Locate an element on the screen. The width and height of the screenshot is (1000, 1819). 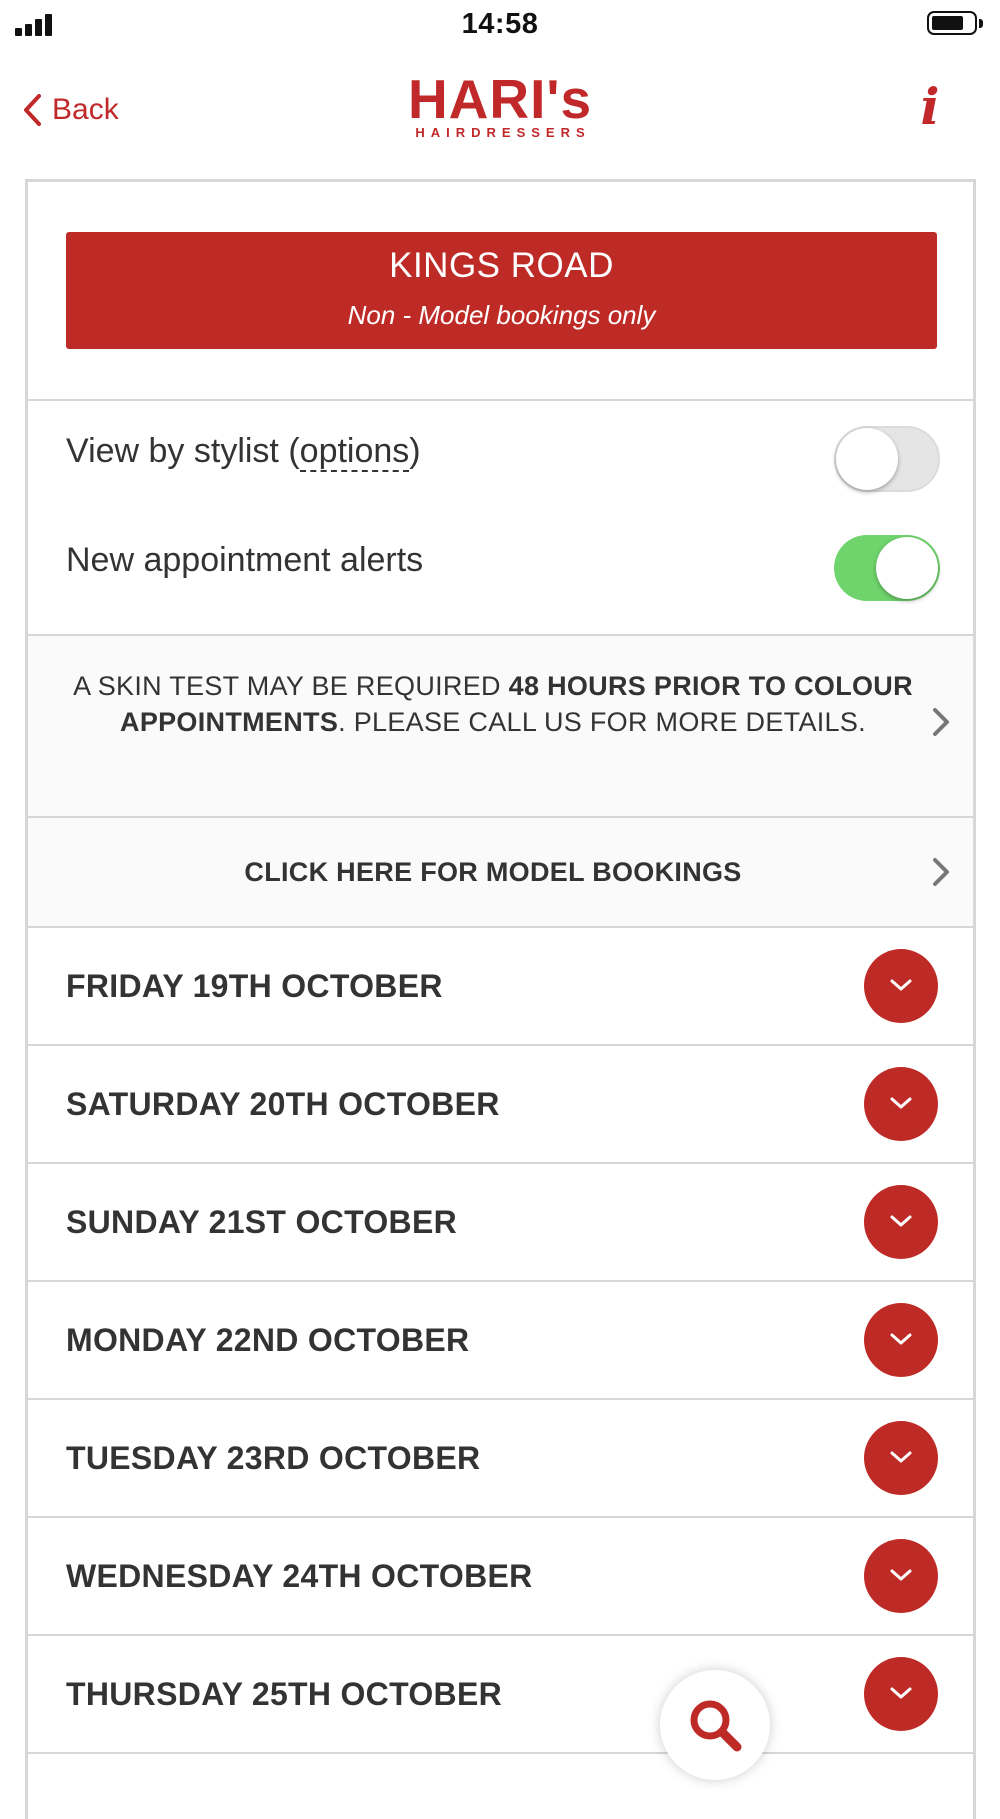
search-icon is located at coordinates (716, 1726).